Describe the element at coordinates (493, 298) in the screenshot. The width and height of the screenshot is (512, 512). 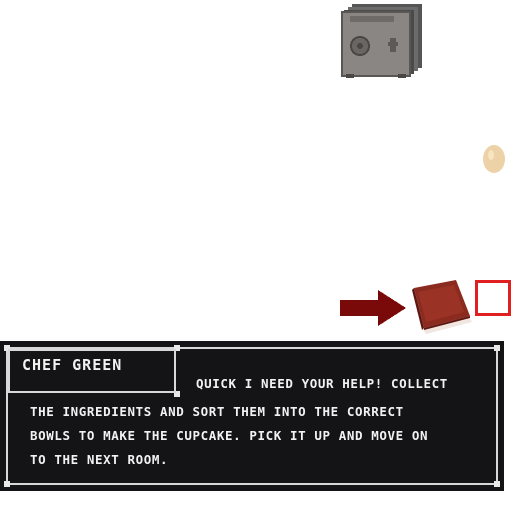
I see `selection-box` at that location.